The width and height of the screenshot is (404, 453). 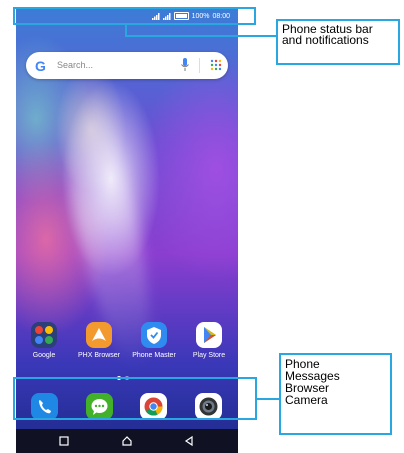 What do you see at coordinates (216, 65) in the screenshot?
I see `apps-grid-icon` at bounding box center [216, 65].